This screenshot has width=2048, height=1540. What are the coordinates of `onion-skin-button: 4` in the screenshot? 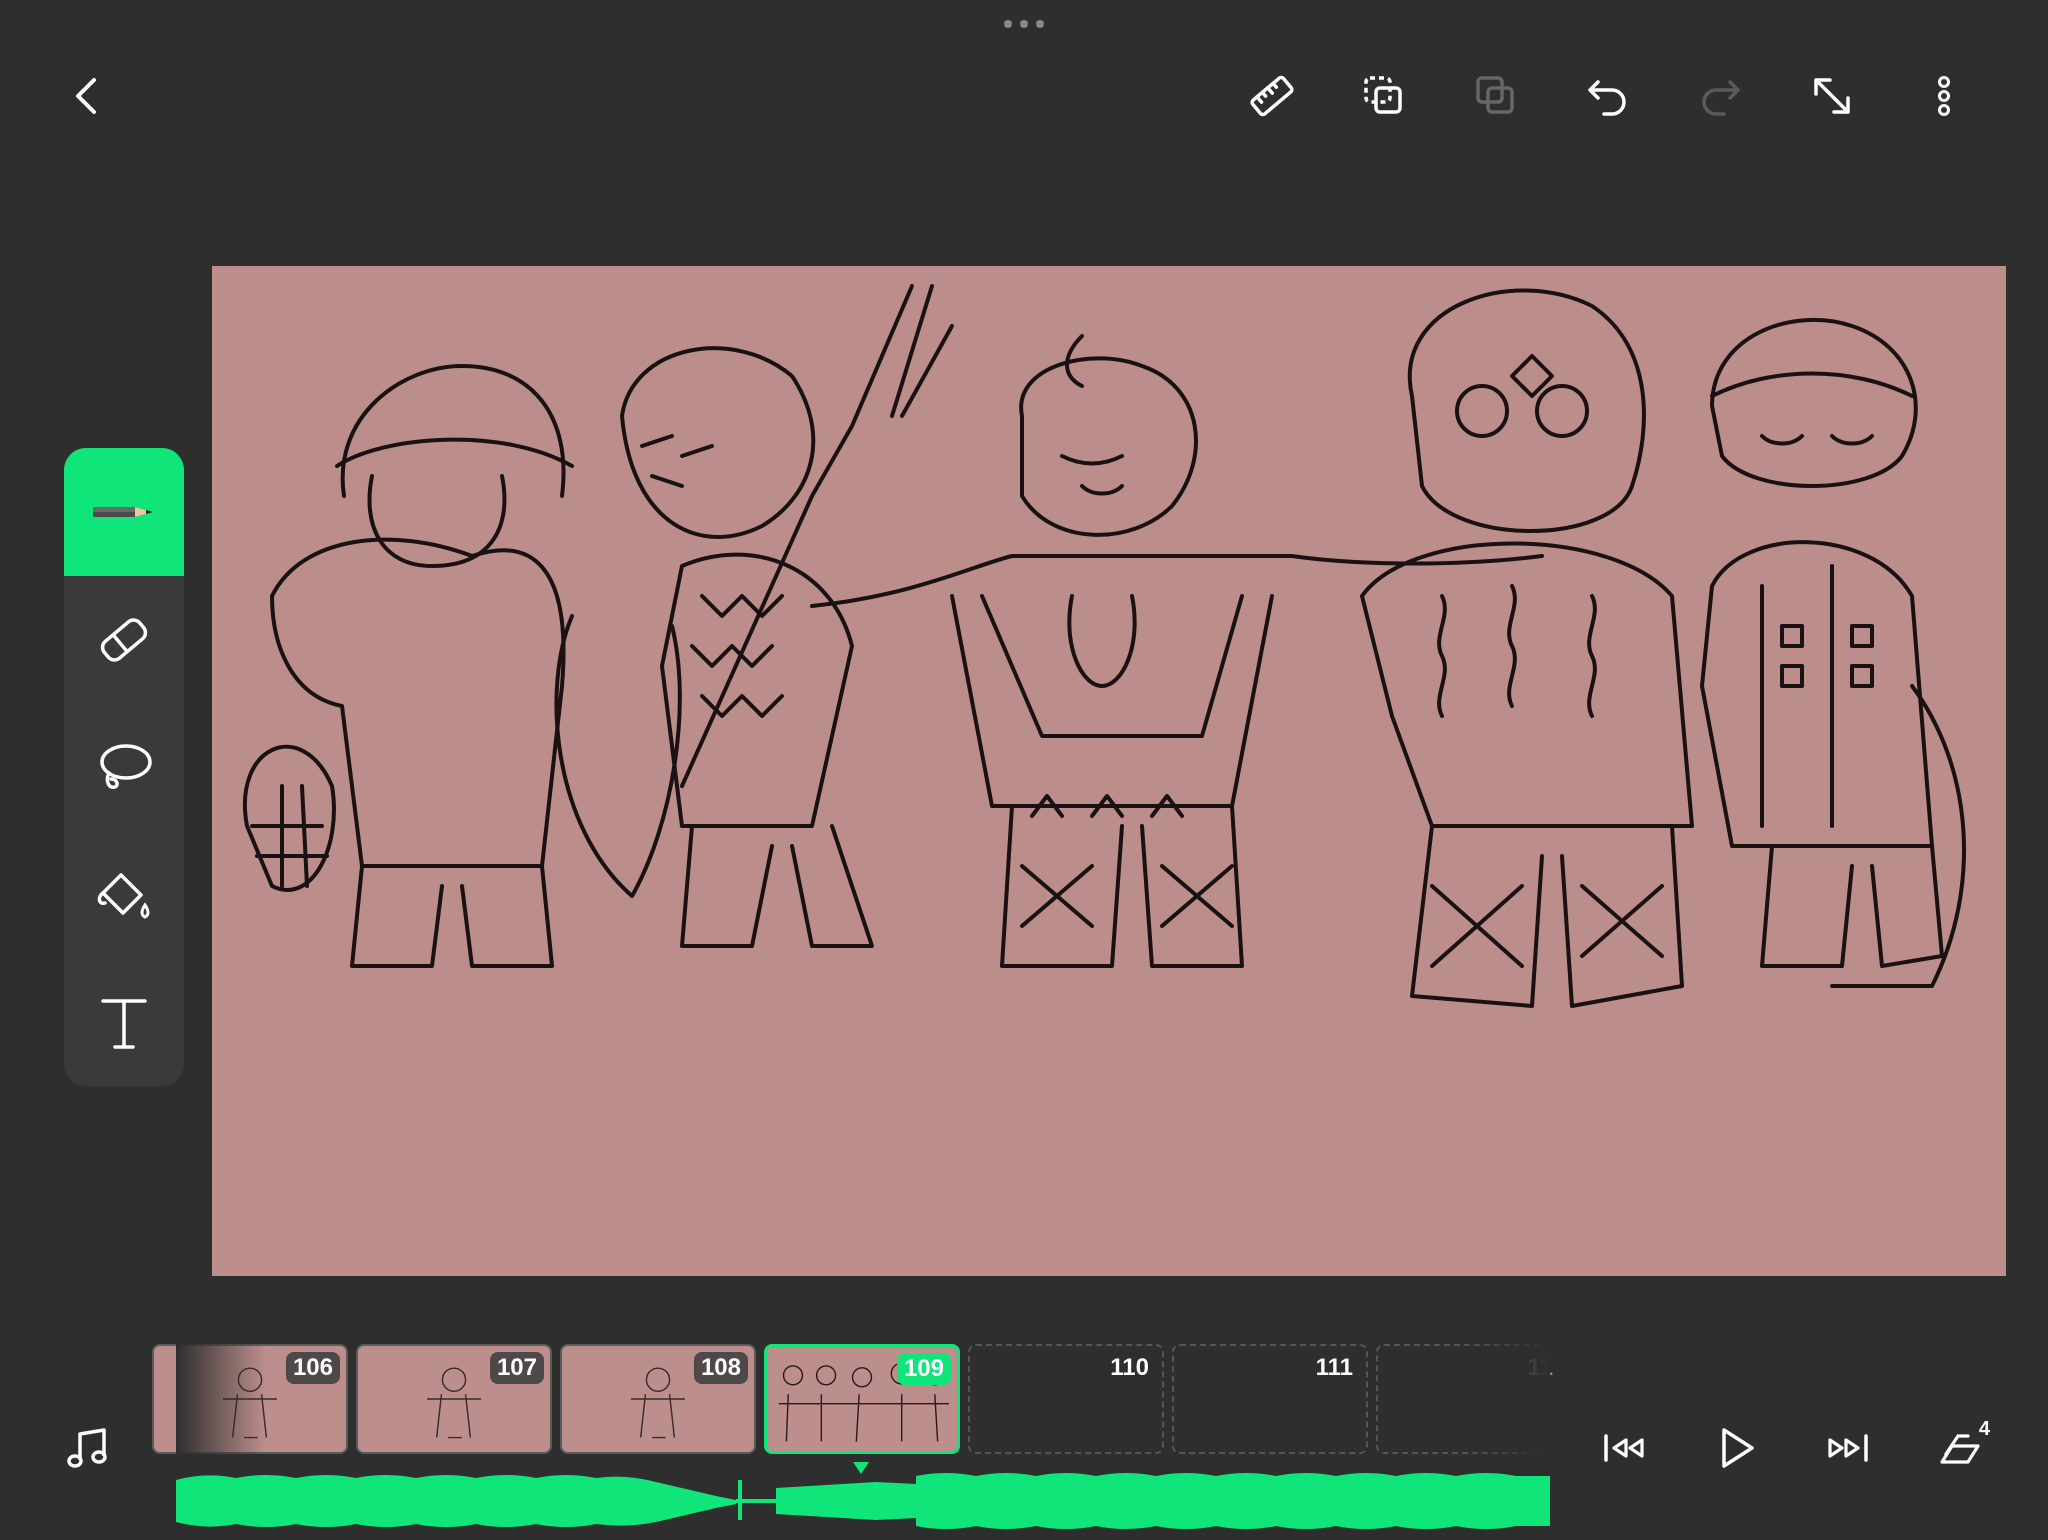 It's located at (1960, 1448).